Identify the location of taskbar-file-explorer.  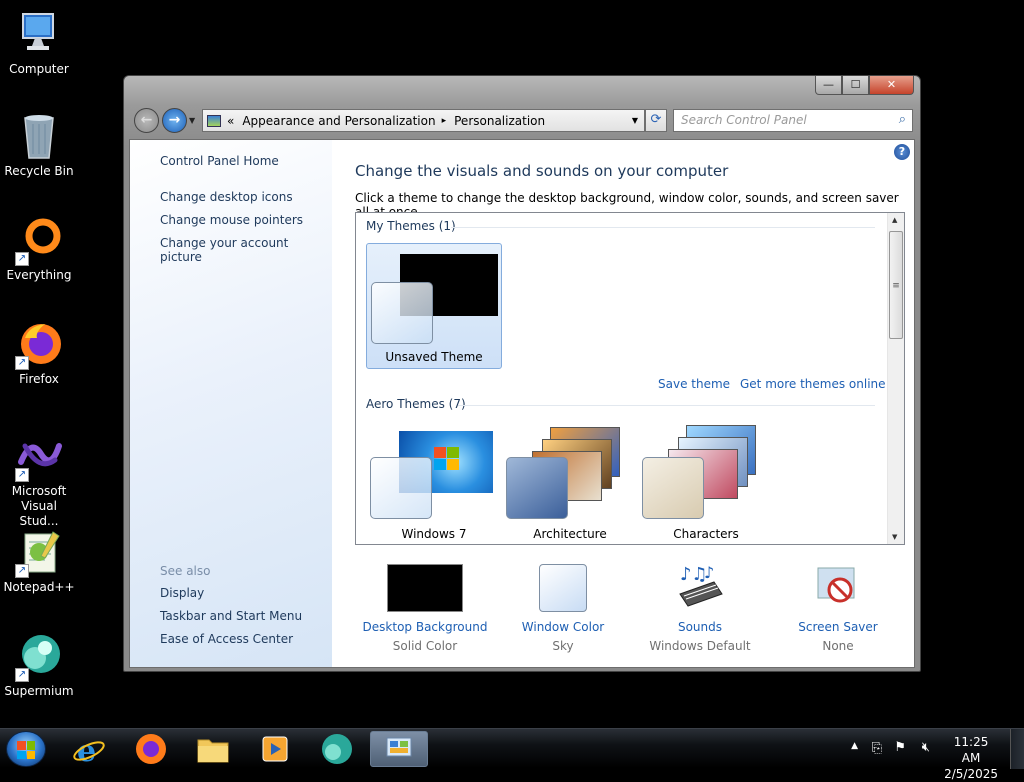
(213, 749).